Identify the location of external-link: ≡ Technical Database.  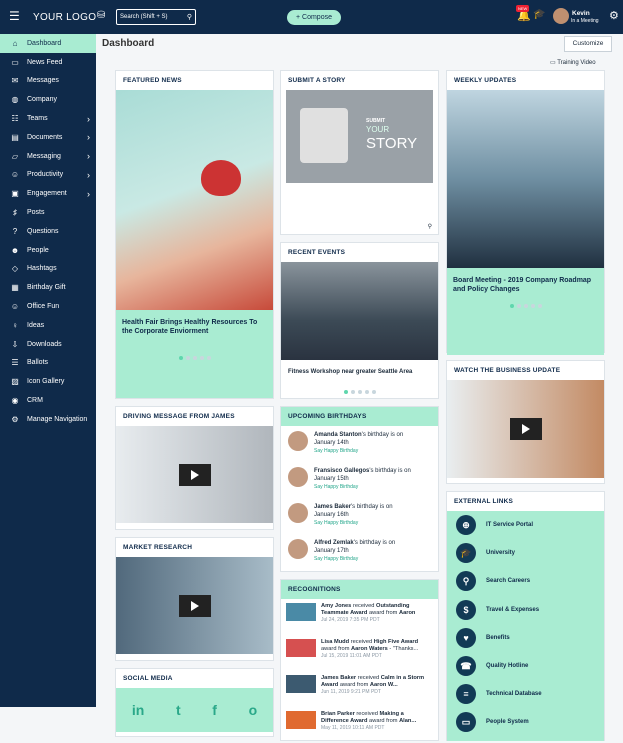
(525, 694).